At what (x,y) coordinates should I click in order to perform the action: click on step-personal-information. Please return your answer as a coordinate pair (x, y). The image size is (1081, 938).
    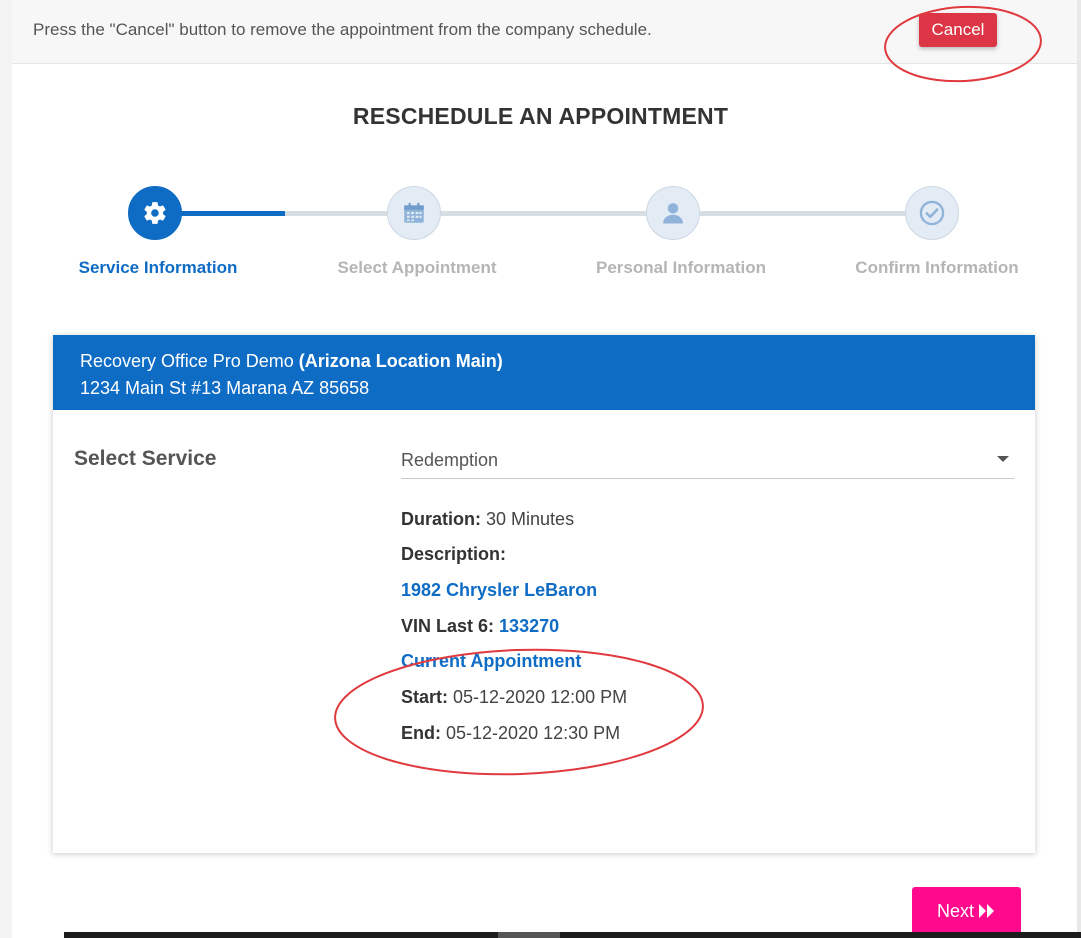
    Looking at the image, I should click on (673, 213).